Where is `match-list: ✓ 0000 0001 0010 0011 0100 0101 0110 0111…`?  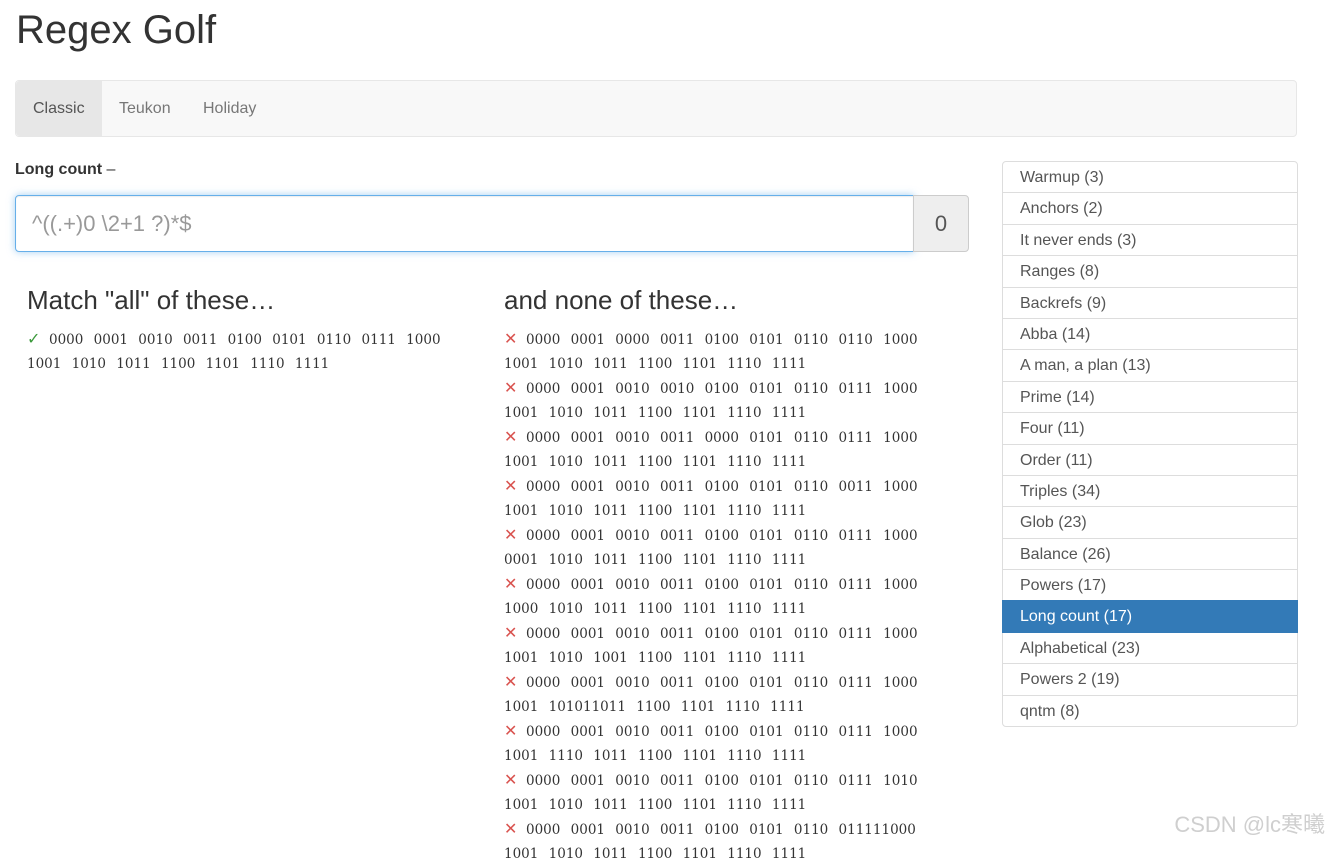
match-list: ✓ 0000 0001 0010 0011 0100 0101 0110 0111… is located at coordinates (242, 351).